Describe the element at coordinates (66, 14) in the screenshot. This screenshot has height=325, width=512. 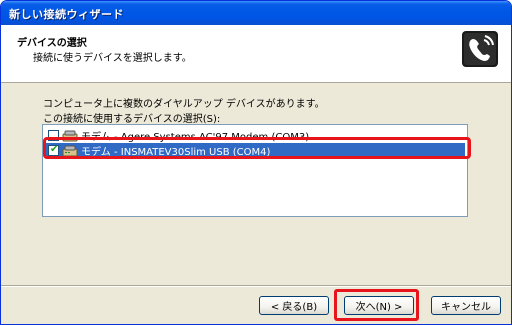
I see `window-title: 新しい接続ウィザード` at that location.